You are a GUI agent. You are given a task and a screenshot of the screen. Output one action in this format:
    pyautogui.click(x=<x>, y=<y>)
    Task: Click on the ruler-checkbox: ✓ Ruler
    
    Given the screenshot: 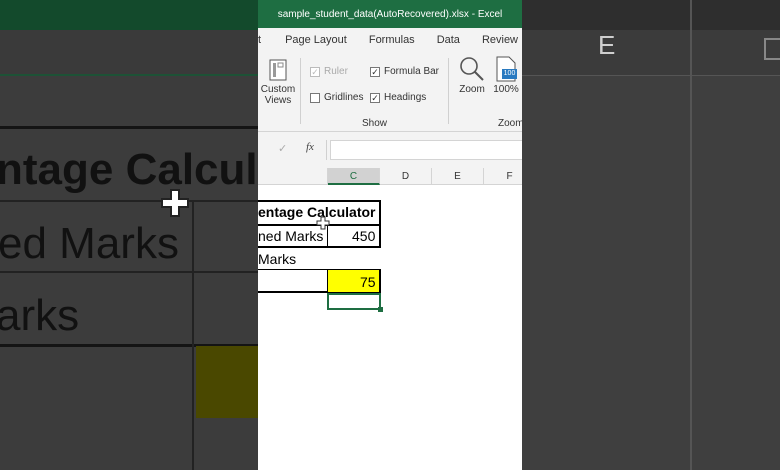 What is the action you would take?
    pyautogui.click(x=329, y=71)
    